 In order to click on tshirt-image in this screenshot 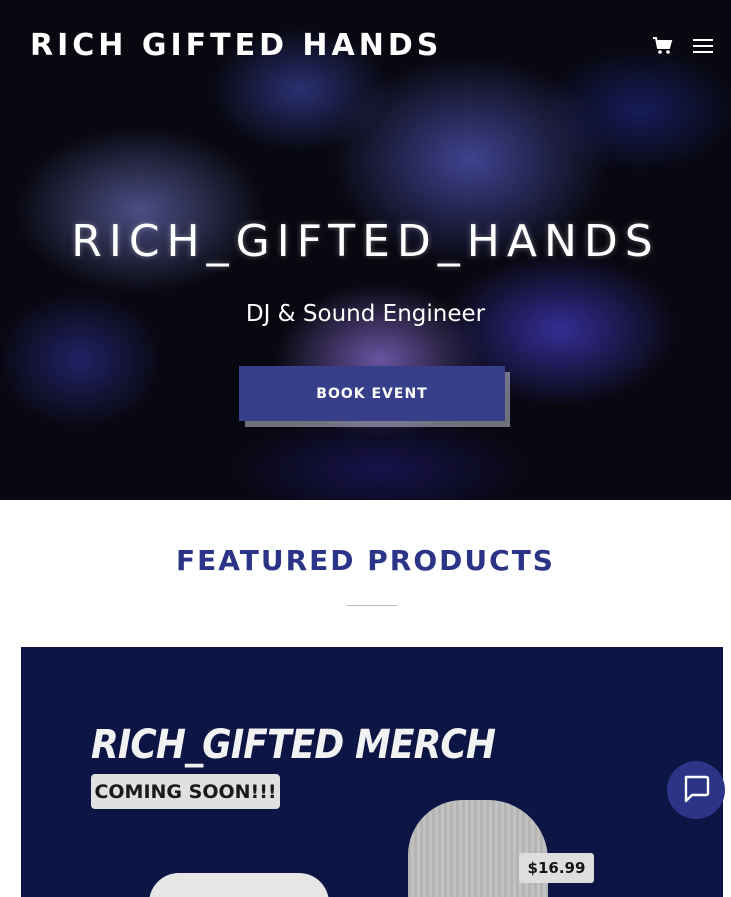, I will do `click(239, 885)`.